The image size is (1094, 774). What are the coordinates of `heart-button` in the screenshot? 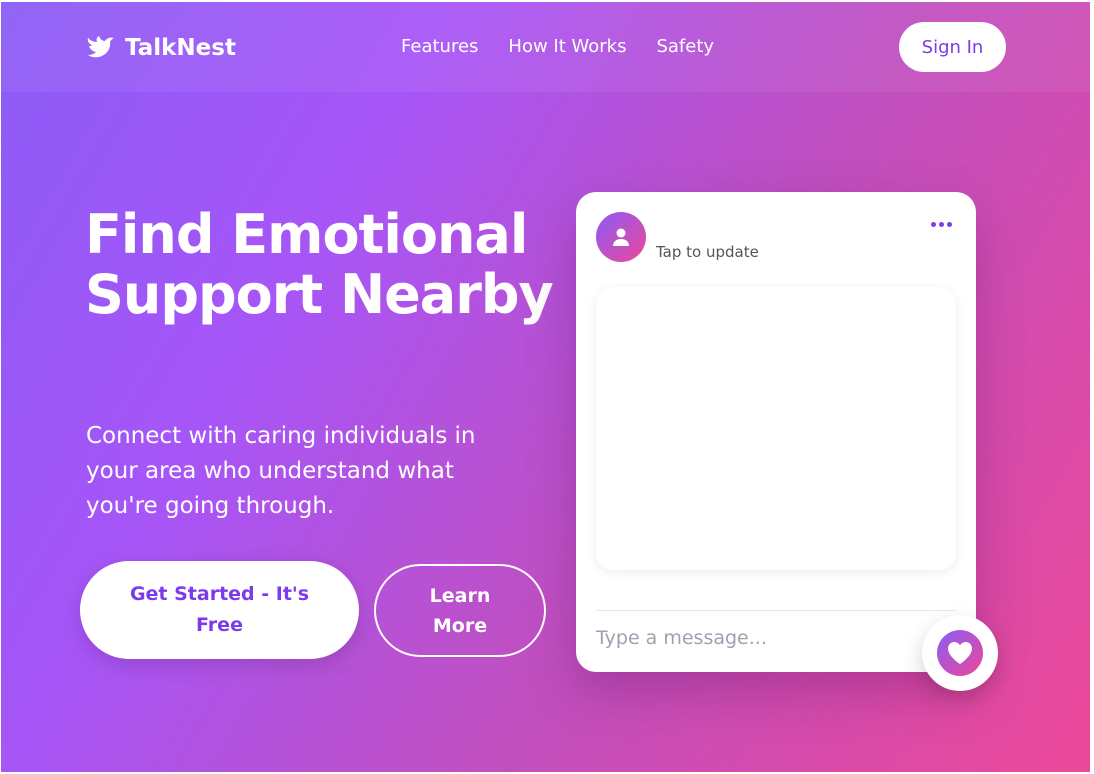 It's located at (960, 653).